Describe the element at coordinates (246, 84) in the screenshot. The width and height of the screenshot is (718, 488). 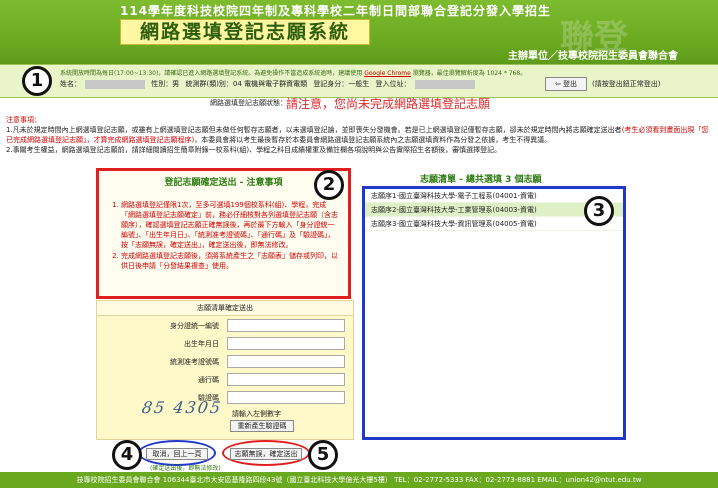
I see `group-text: 統測群(類)別：04 電機與電子群資電類` at that location.